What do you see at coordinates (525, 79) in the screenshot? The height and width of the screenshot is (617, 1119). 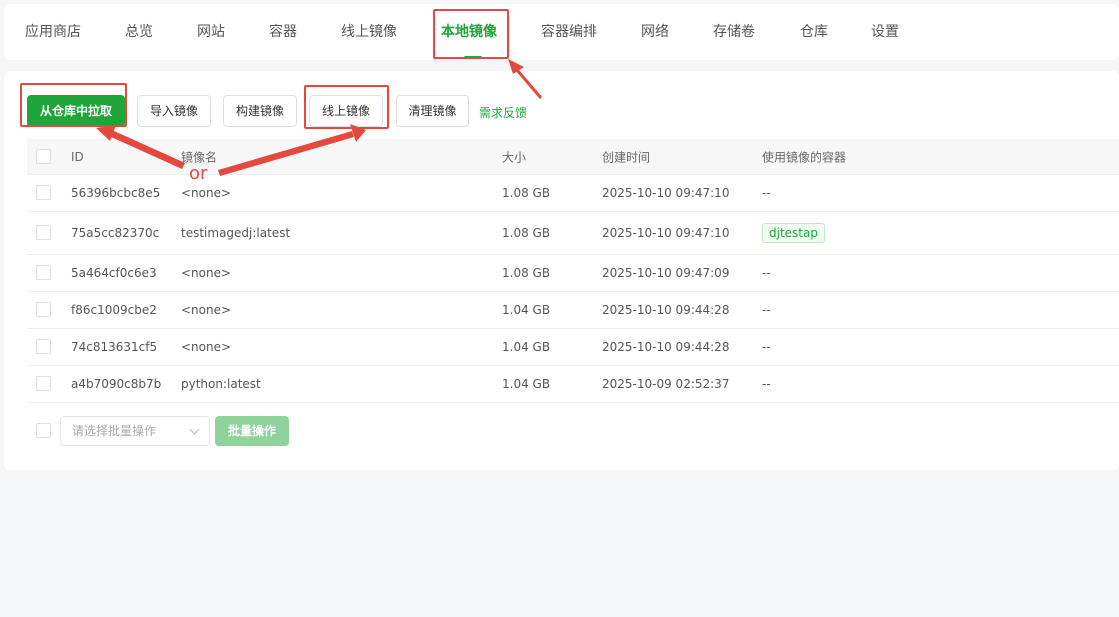 I see `annotation-arrow-tab` at bounding box center [525, 79].